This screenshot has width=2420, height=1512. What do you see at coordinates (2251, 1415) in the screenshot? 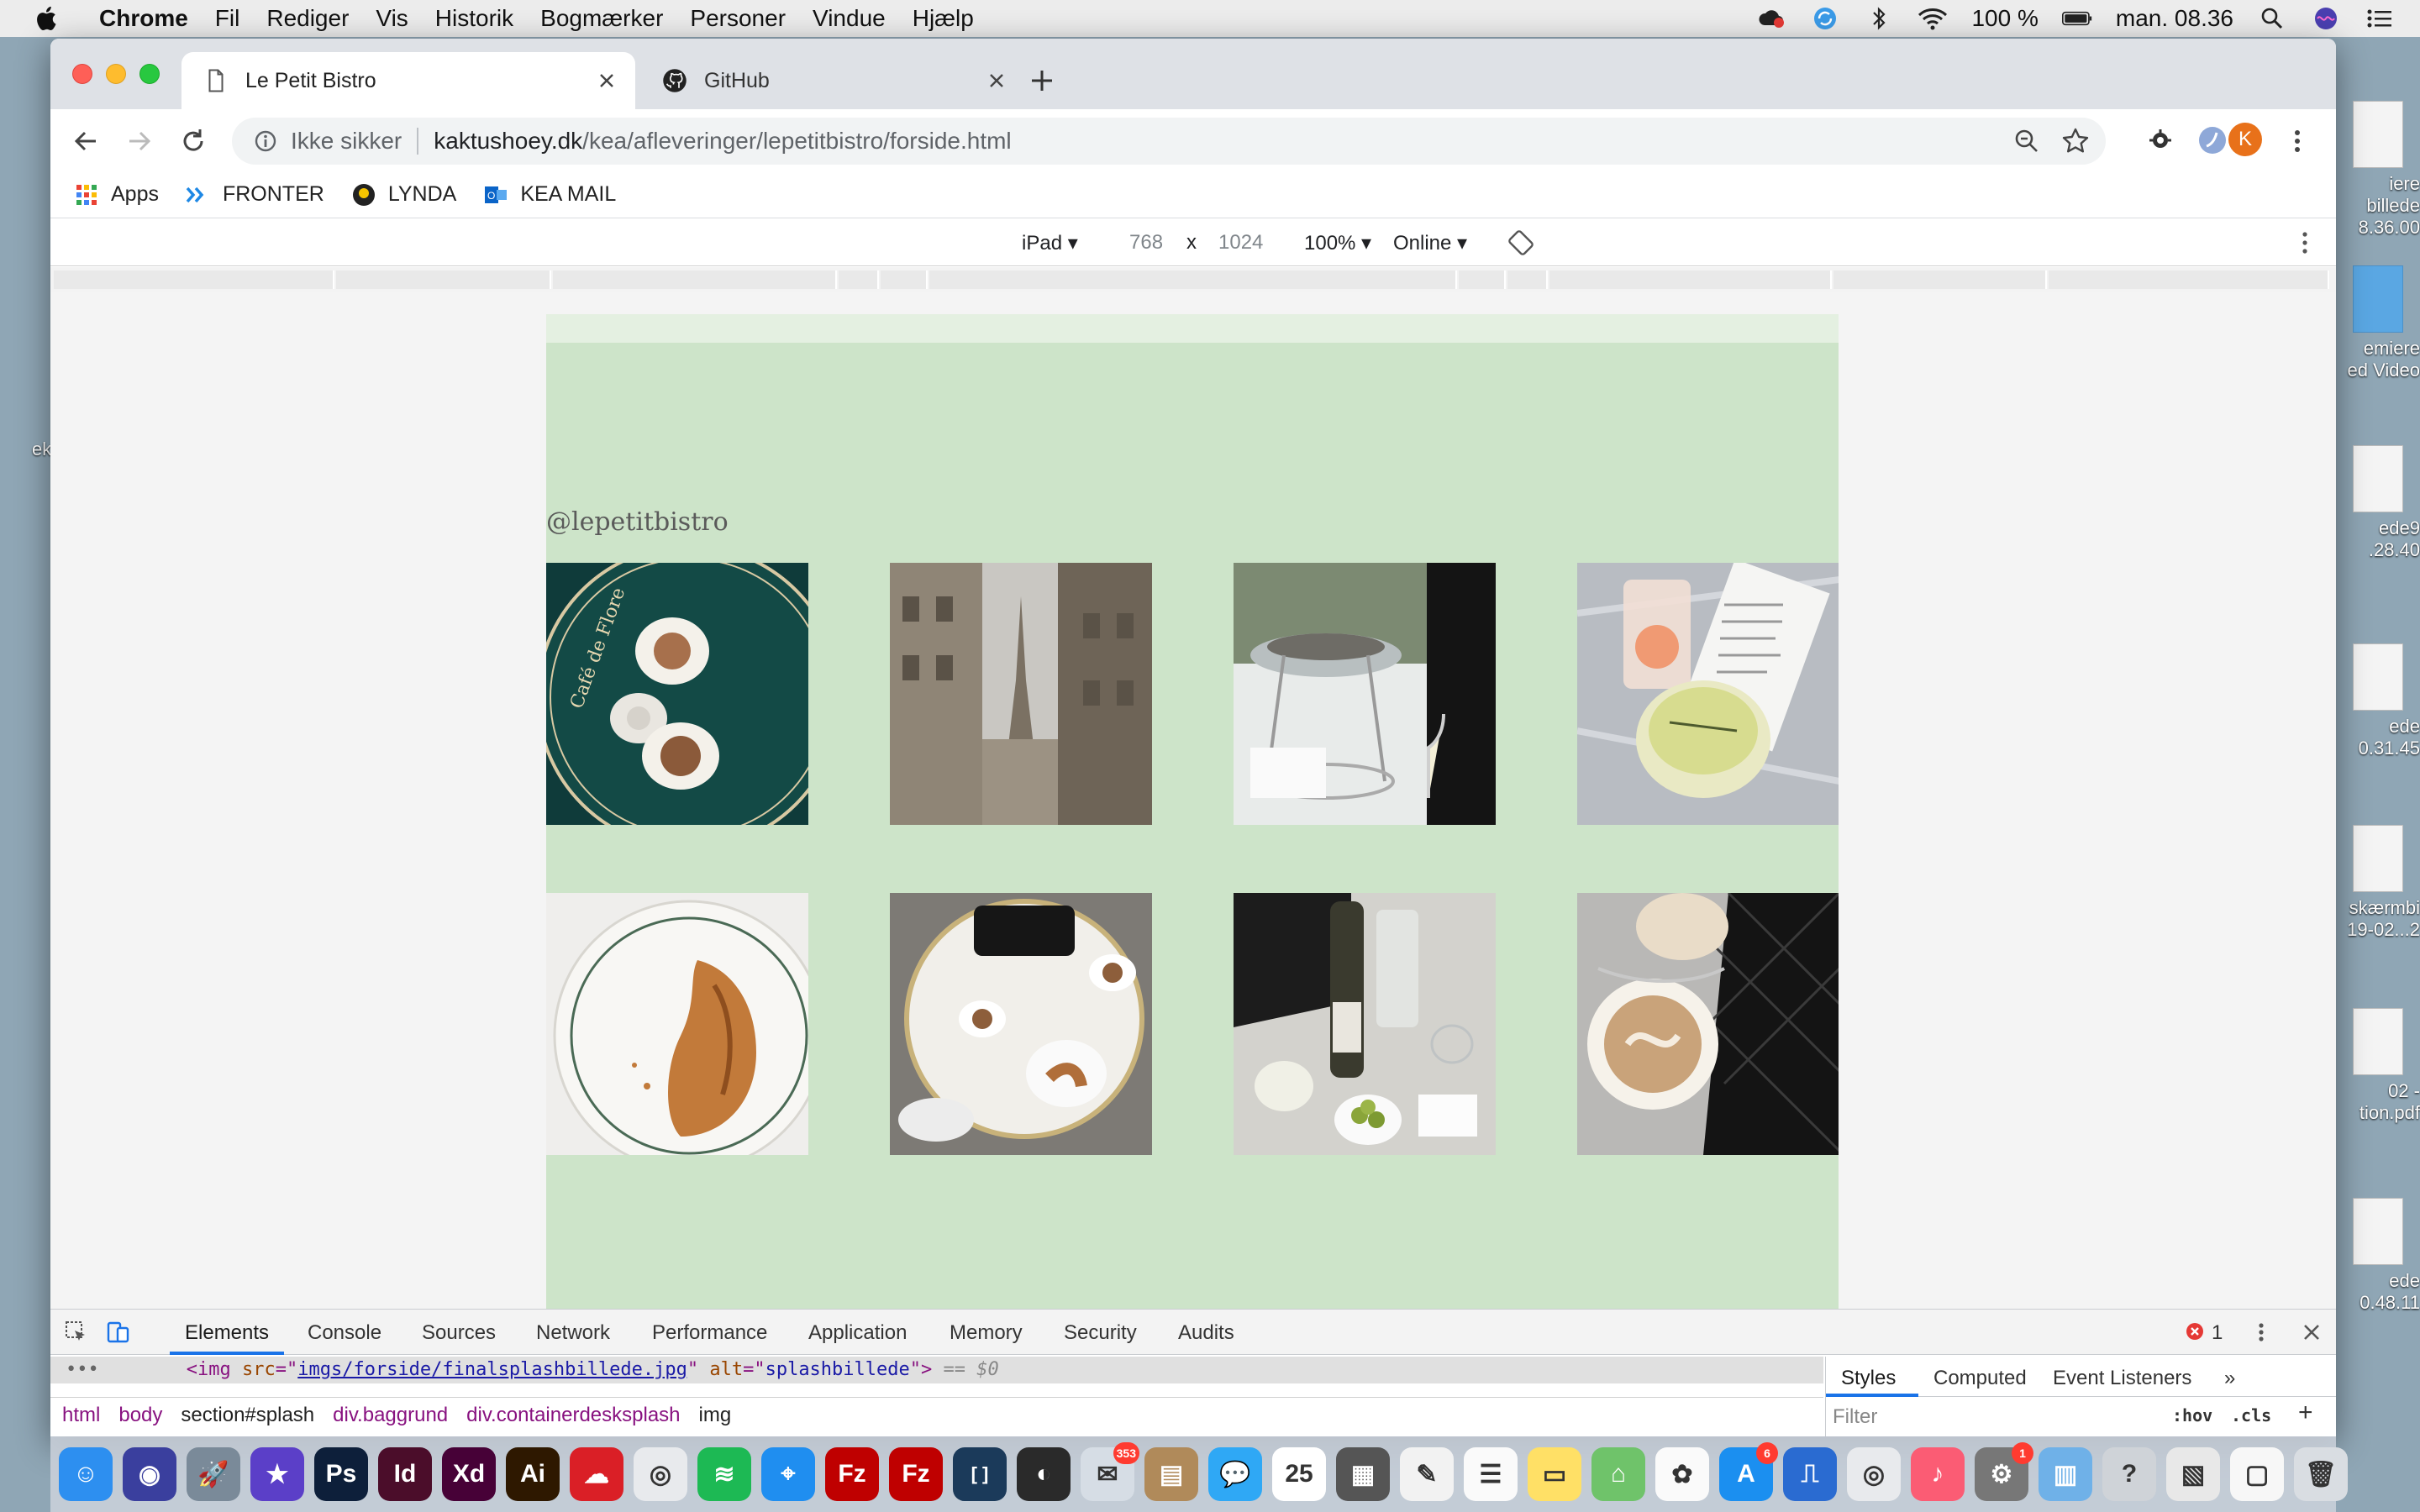
I see `class-toggle: .cls` at bounding box center [2251, 1415].